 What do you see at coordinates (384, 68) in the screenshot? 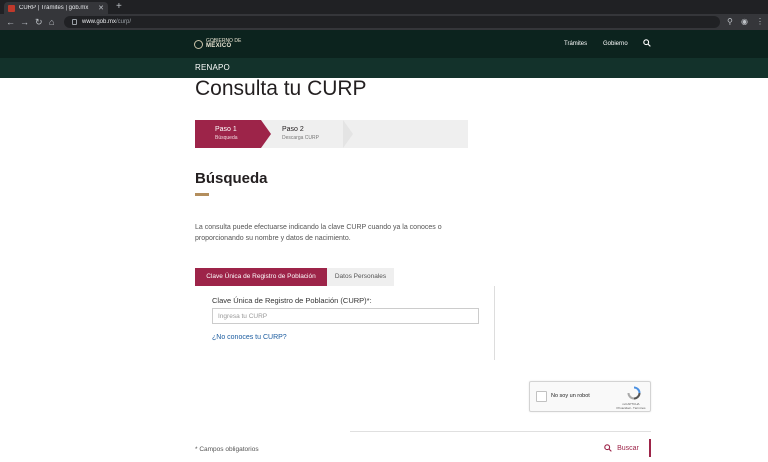
I see `section-bar: RENAPO` at bounding box center [384, 68].